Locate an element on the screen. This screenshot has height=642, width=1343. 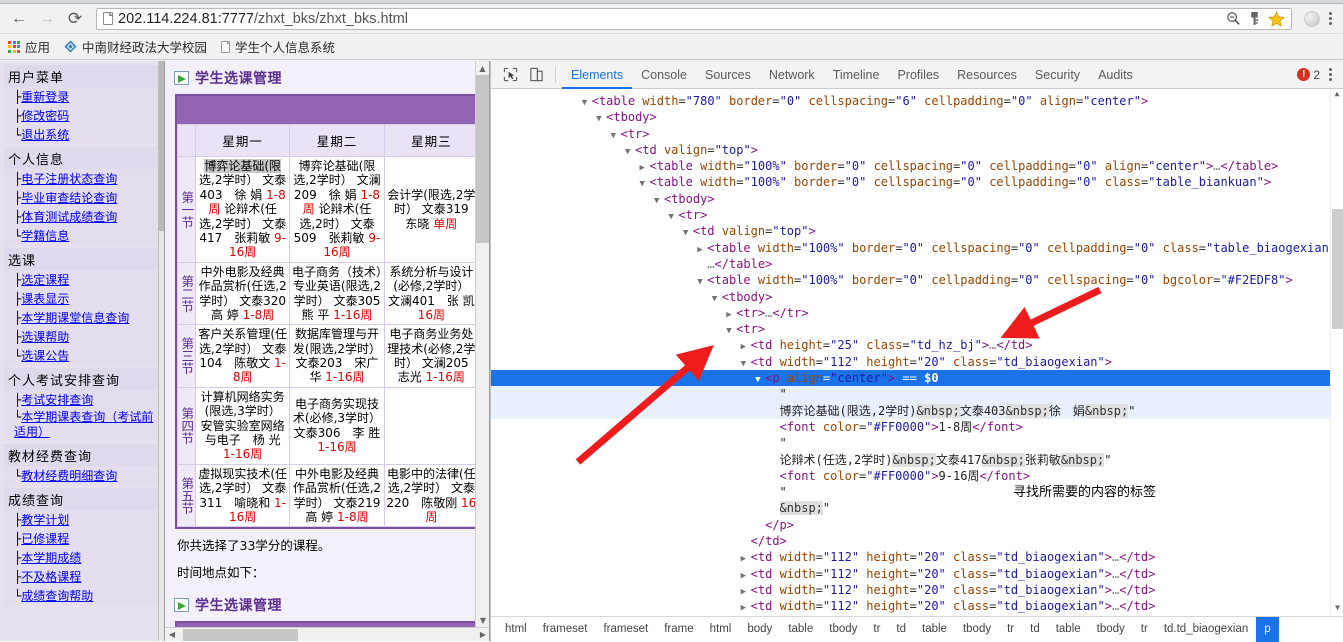
tab-elements: Elements is located at coordinates (597, 75).